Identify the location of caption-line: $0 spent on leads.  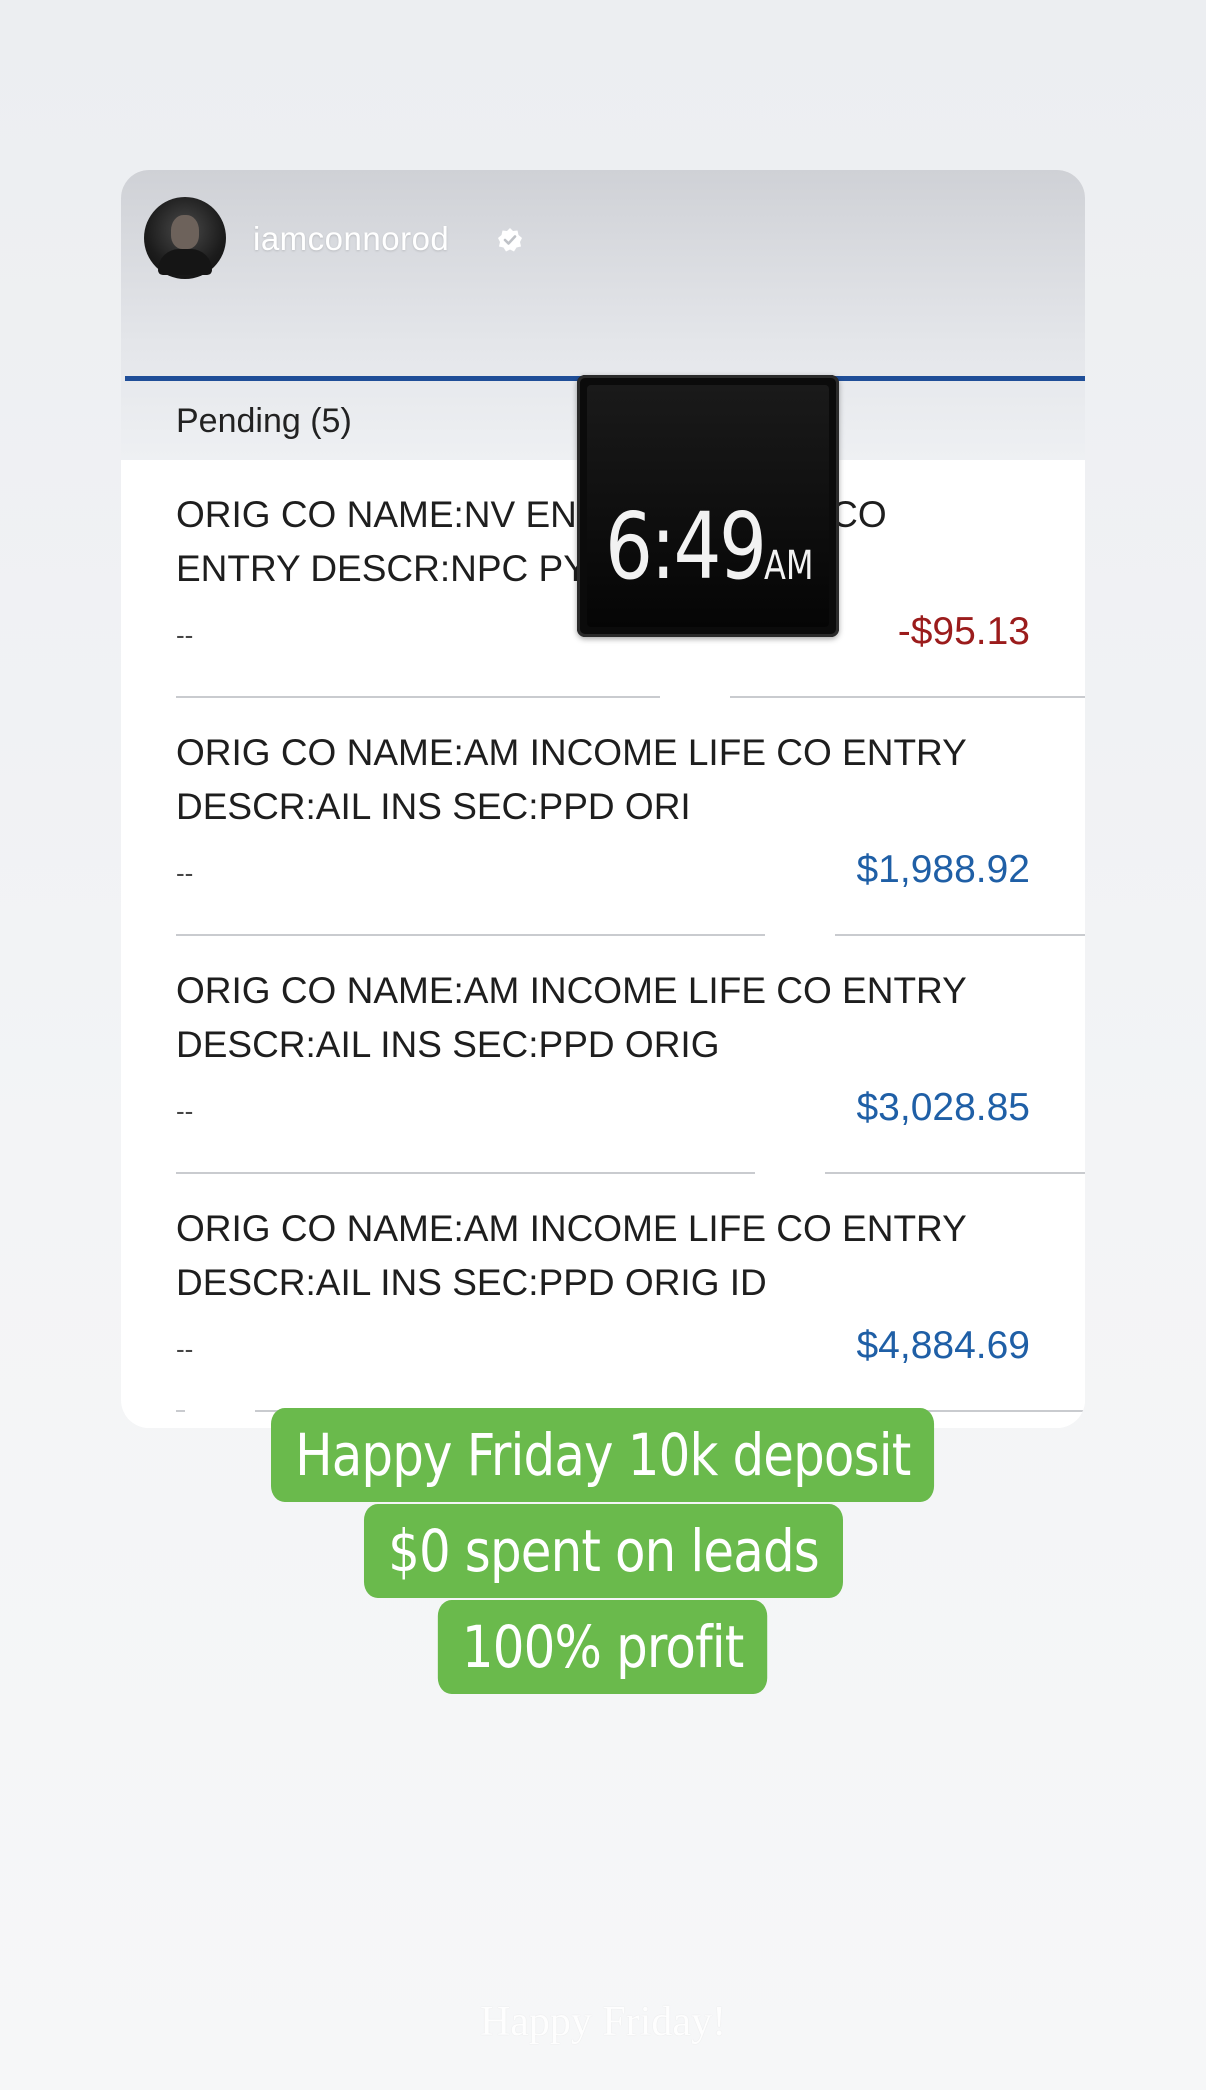
(603, 1551).